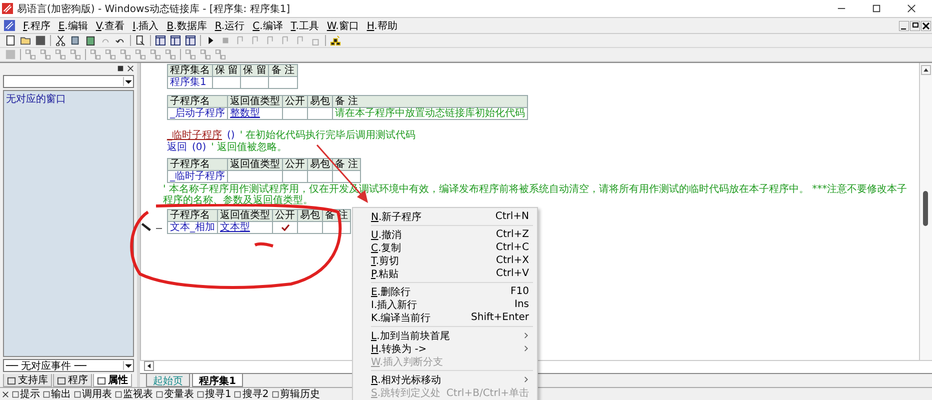 The width and height of the screenshot is (932, 400). Describe the element at coordinates (876, 8) in the screenshot. I see `maximize-icon` at that location.